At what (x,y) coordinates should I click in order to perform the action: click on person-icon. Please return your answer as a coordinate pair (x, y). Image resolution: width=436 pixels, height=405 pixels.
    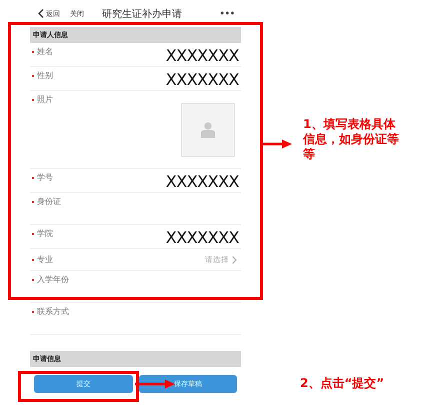
    Looking at the image, I should click on (208, 130).